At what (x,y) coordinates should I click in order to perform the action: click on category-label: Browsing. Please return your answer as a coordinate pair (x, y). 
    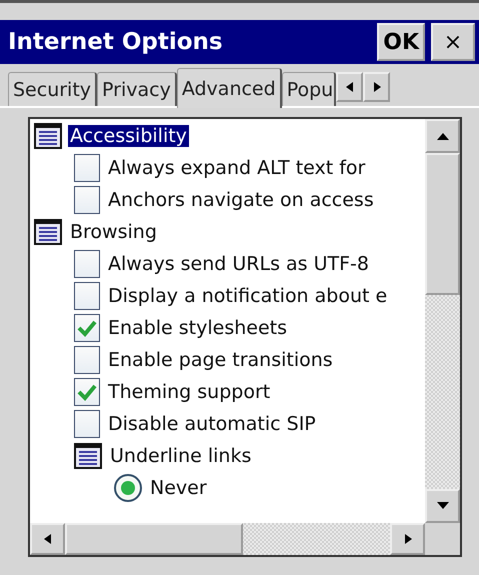
    Looking at the image, I should click on (113, 232).